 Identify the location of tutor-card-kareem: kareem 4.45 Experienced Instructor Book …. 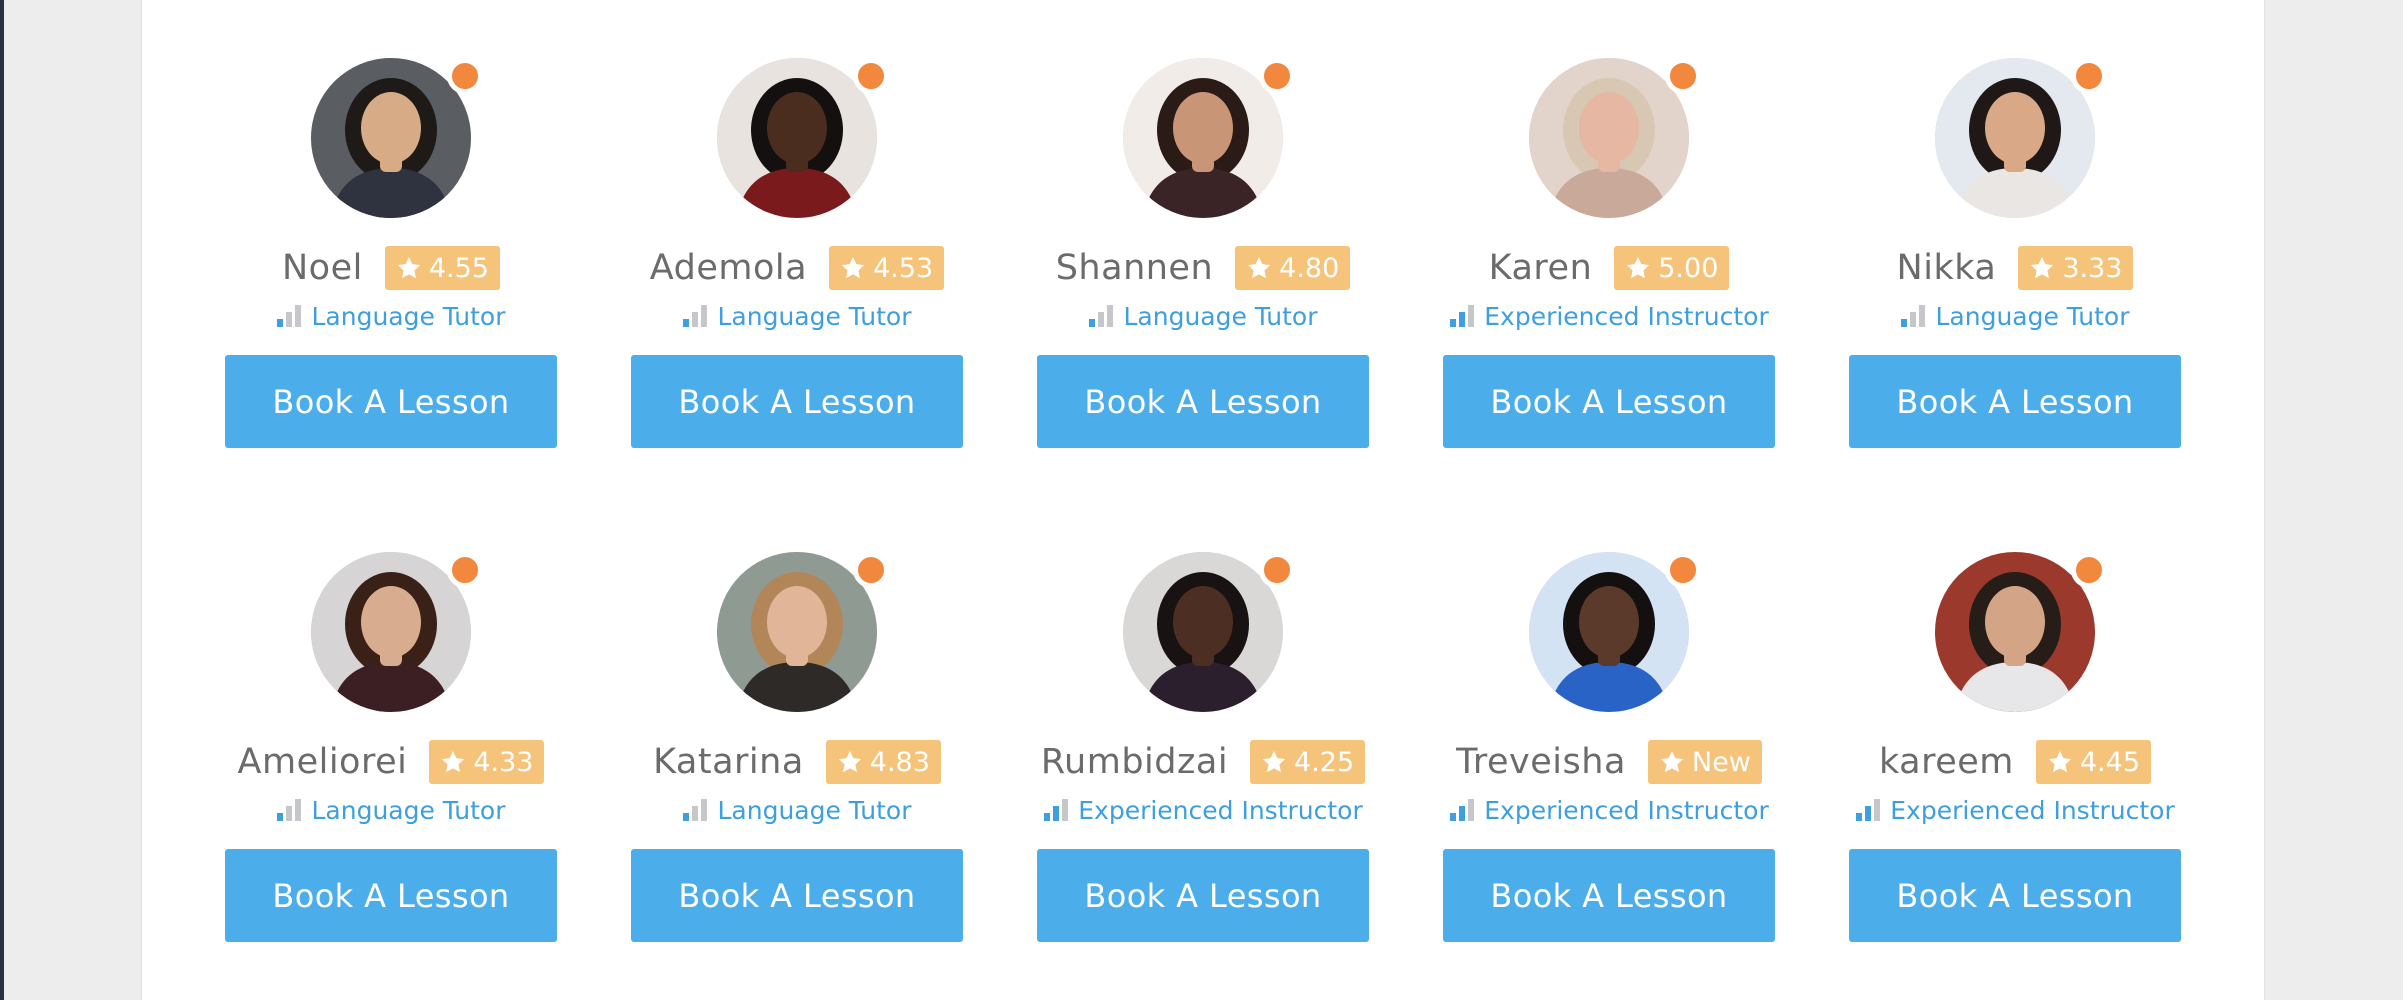
(2015, 747).